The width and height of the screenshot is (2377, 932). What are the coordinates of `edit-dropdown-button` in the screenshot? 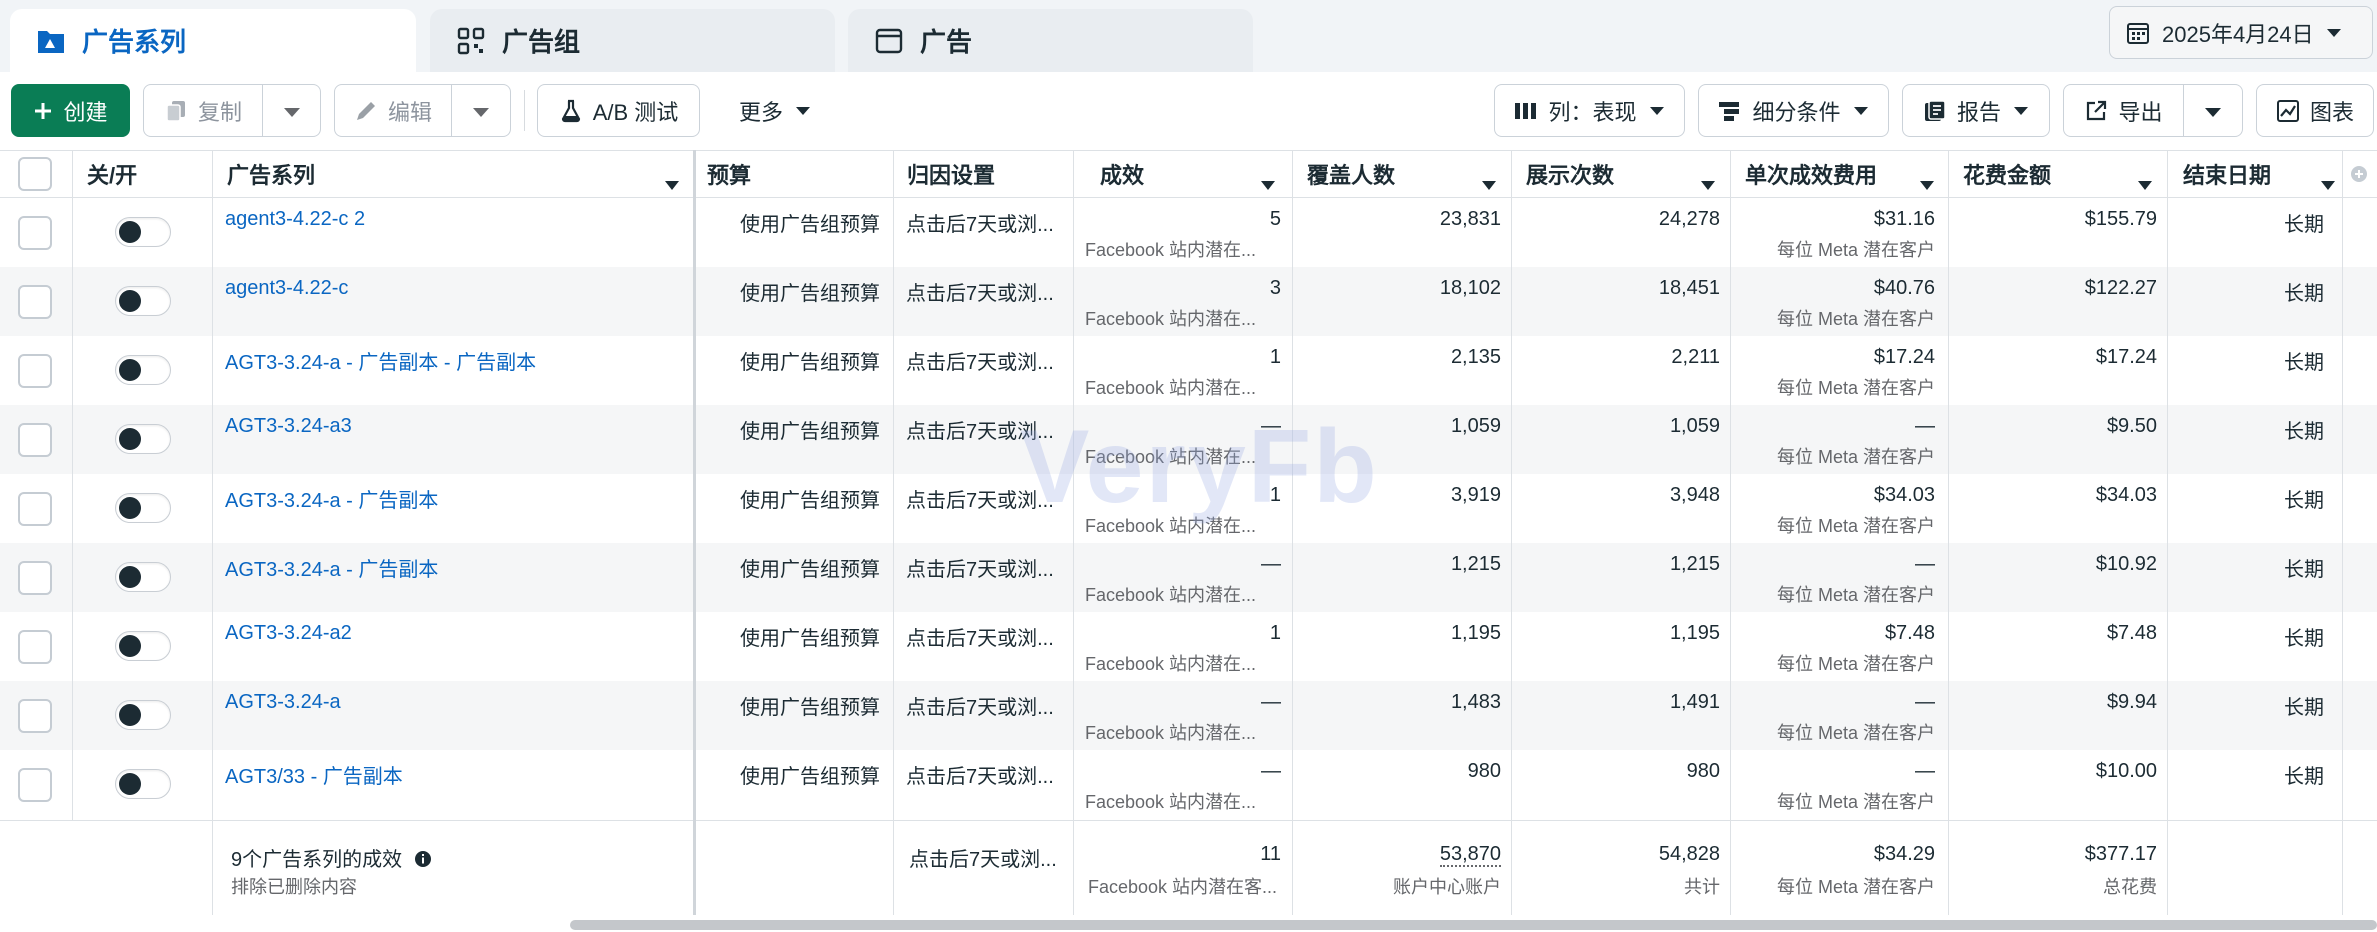 It's located at (481, 110).